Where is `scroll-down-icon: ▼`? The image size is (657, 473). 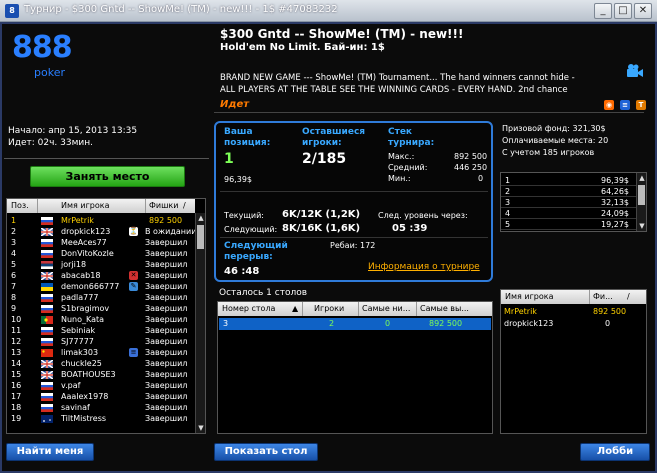 scroll-down-icon: ▼ is located at coordinates (201, 428).